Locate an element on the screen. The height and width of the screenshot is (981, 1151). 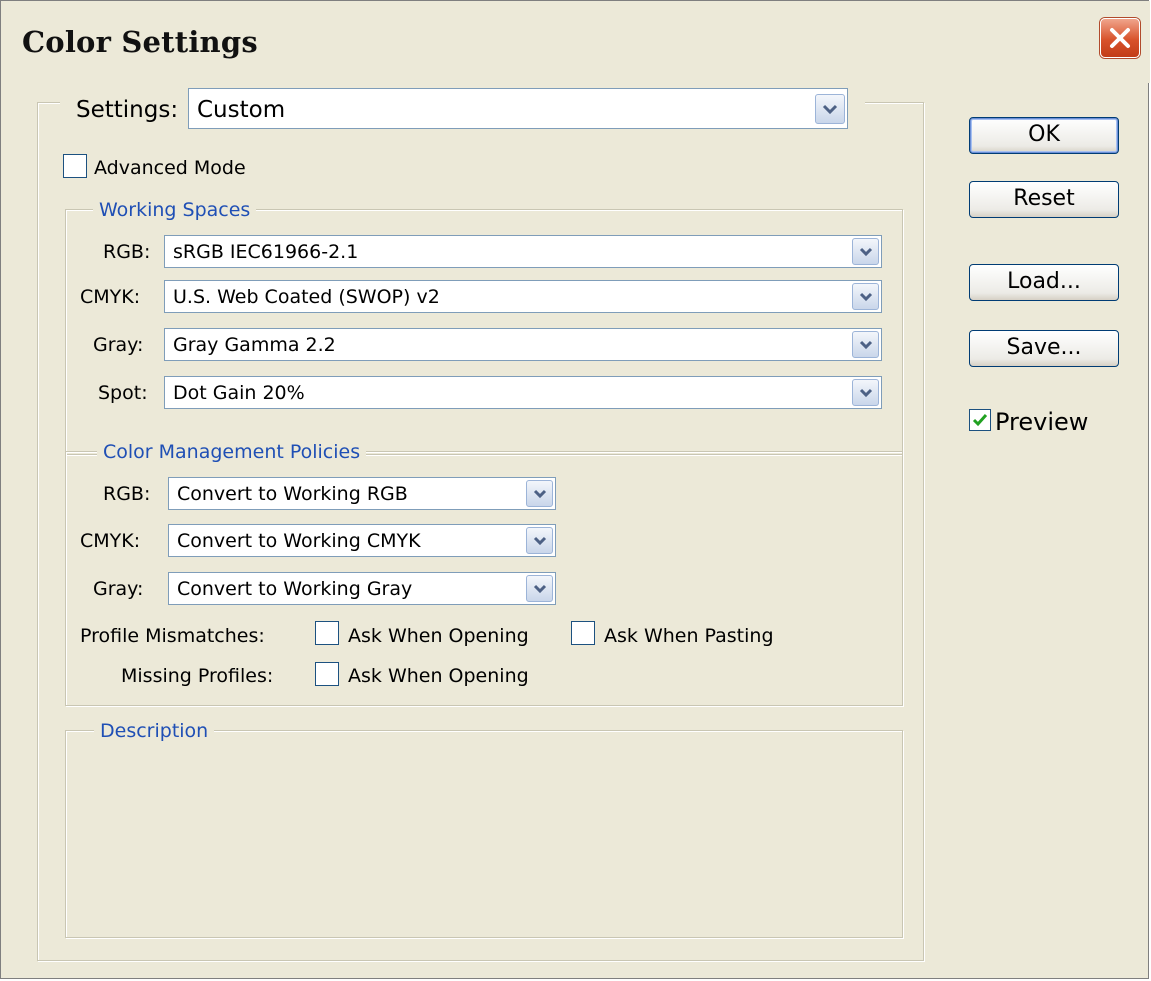
title-bar: Color Settings is located at coordinates (575, 42).